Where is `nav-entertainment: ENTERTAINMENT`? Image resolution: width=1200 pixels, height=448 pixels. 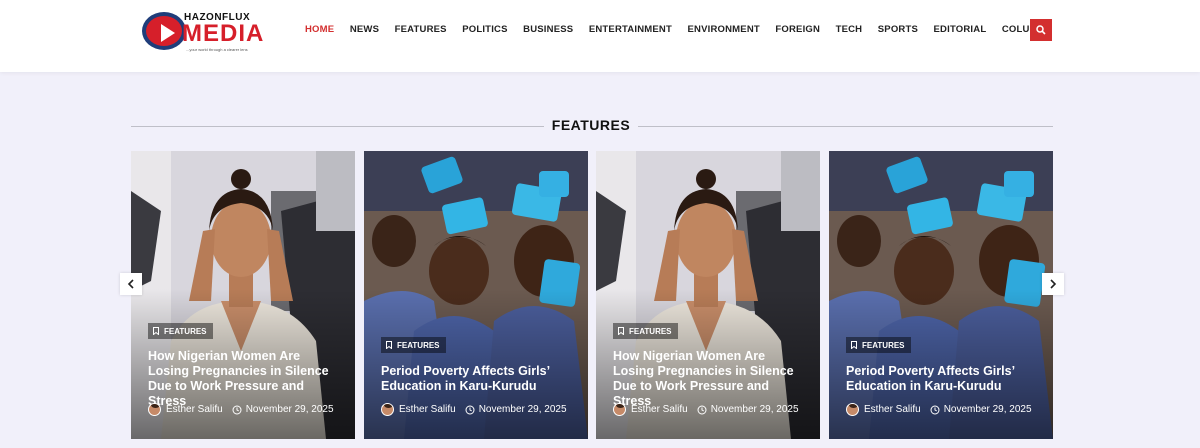 nav-entertainment: ENTERTAINMENT is located at coordinates (630, 29).